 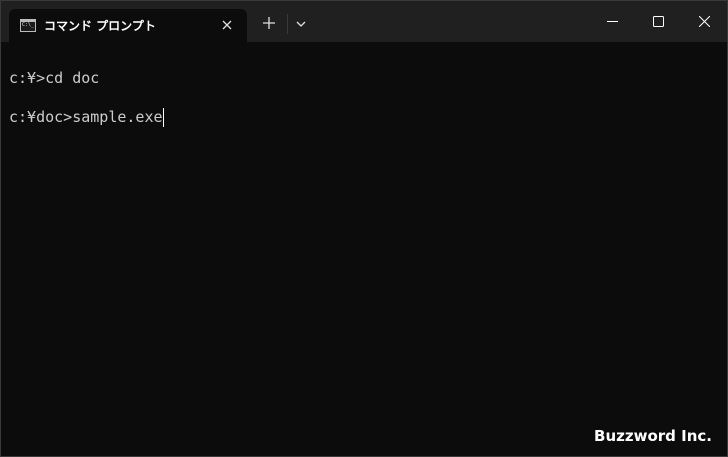 What do you see at coordinates (653, 436) in the screenshot?
I see `watermark: Buzzword Inc.` at bounding box center [653, 436].